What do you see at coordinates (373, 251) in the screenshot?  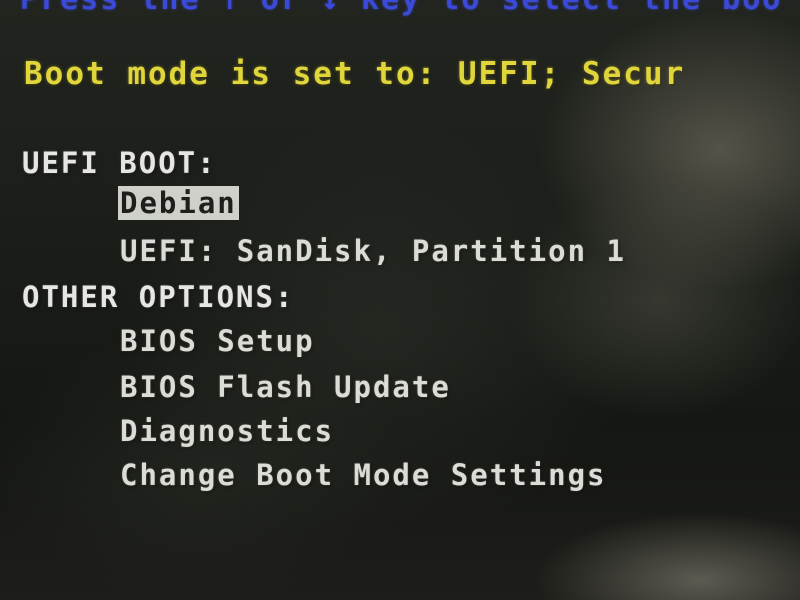 I see `boot-option-sandisk: UEFI: SanDisk, Partition 1` at bounding box center [373, 251].